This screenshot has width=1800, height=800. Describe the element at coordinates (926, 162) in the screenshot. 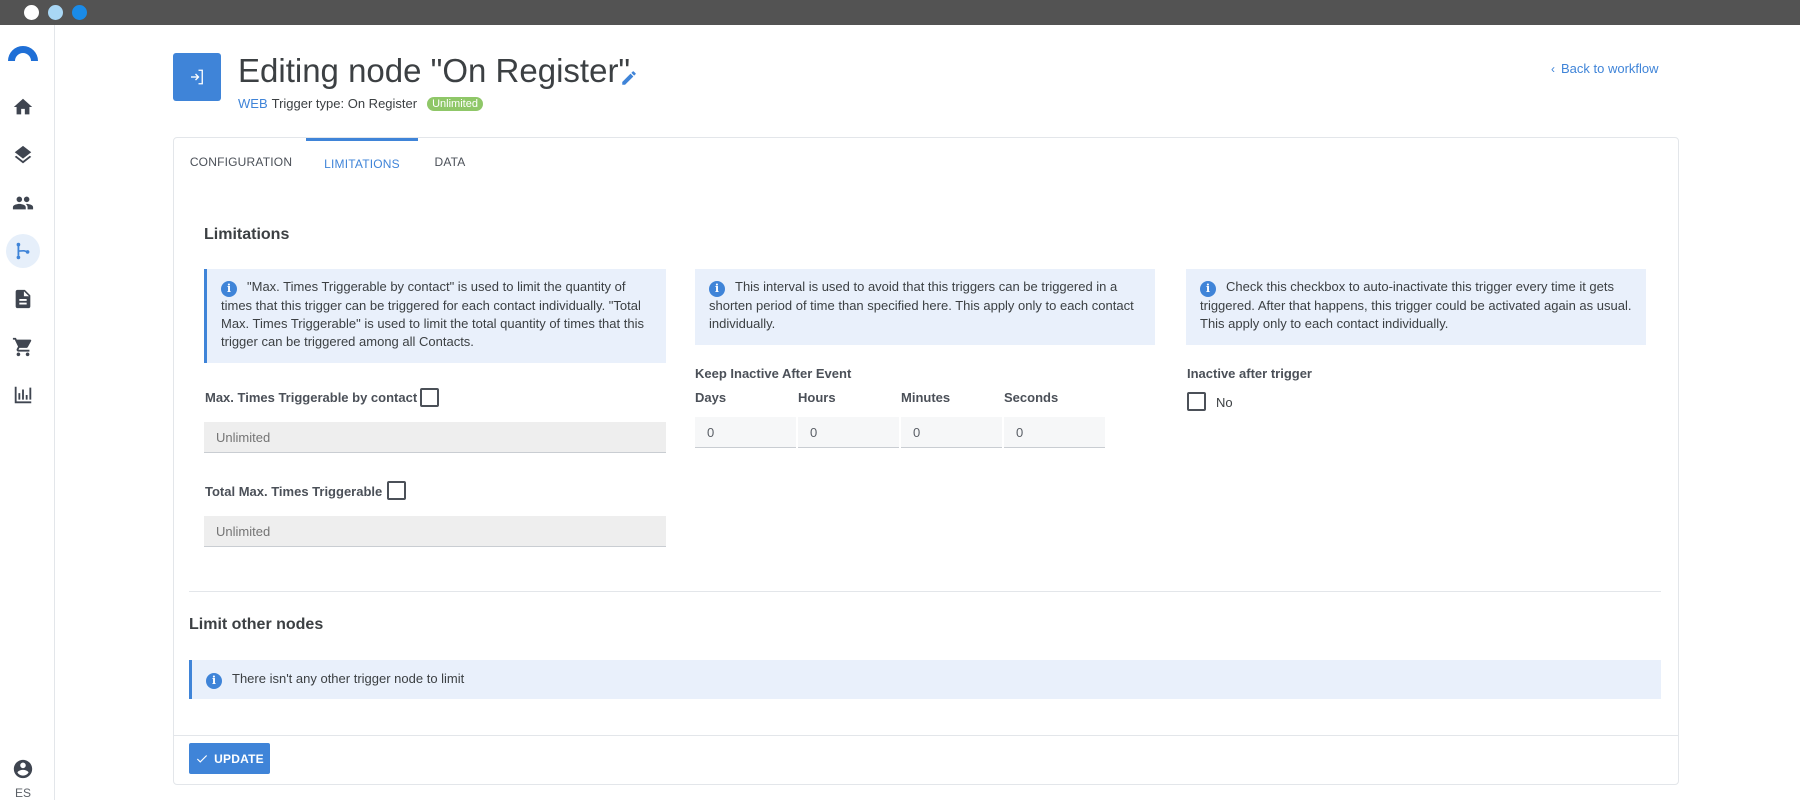

I see `tab-bar: CONFIGURATION LIMITATIONS DATA` at that location.